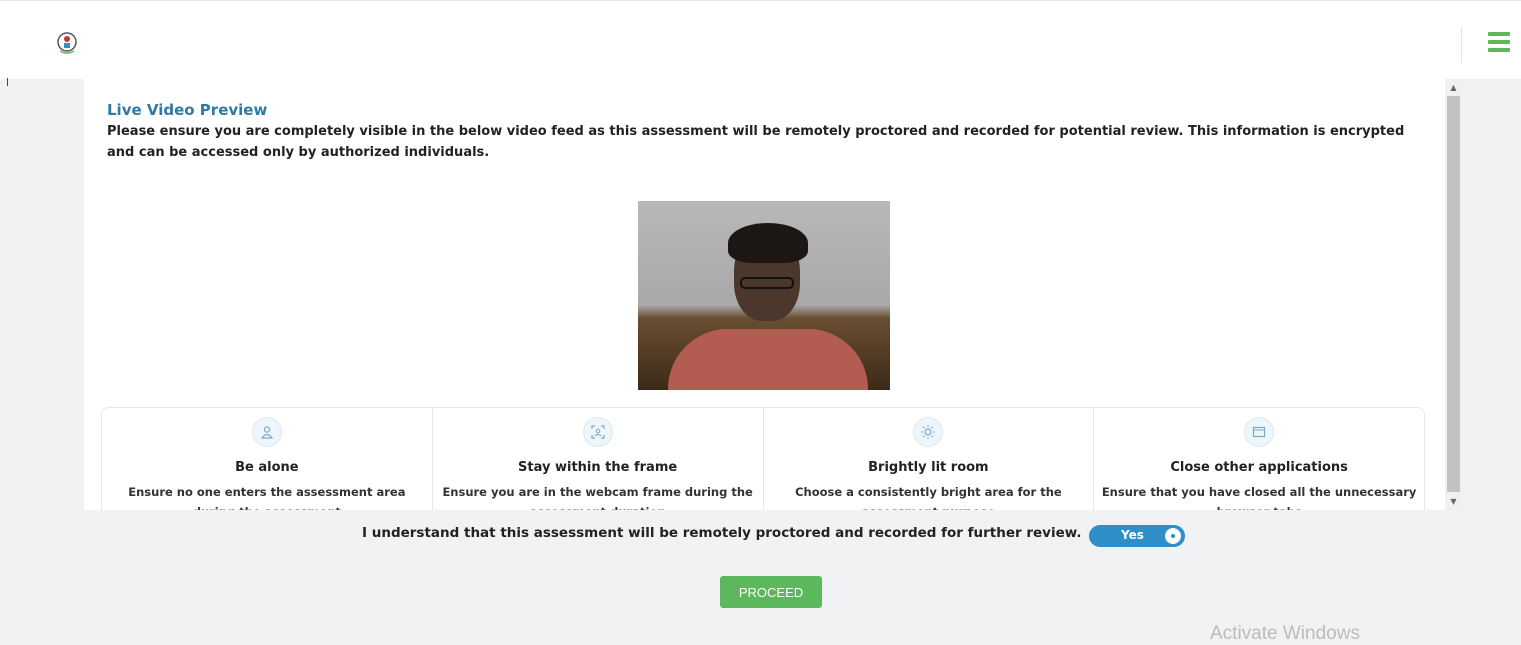 This screenshot has width=1521, height=645. I want to click on tip-title: Be alone, so click(267, 467).